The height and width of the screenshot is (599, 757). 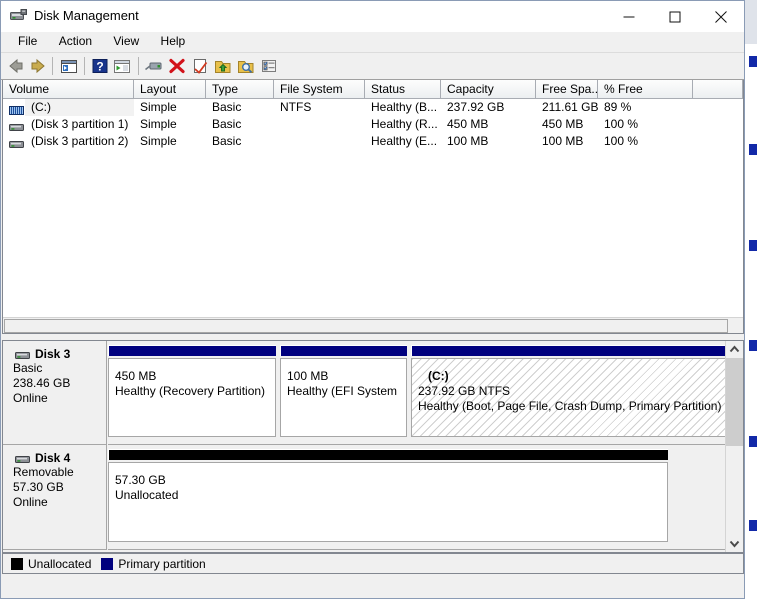 What do you see at coordinates (269, 66) in the screenshot?
I see `detail-view-icon` at bounding box center [269, 66].